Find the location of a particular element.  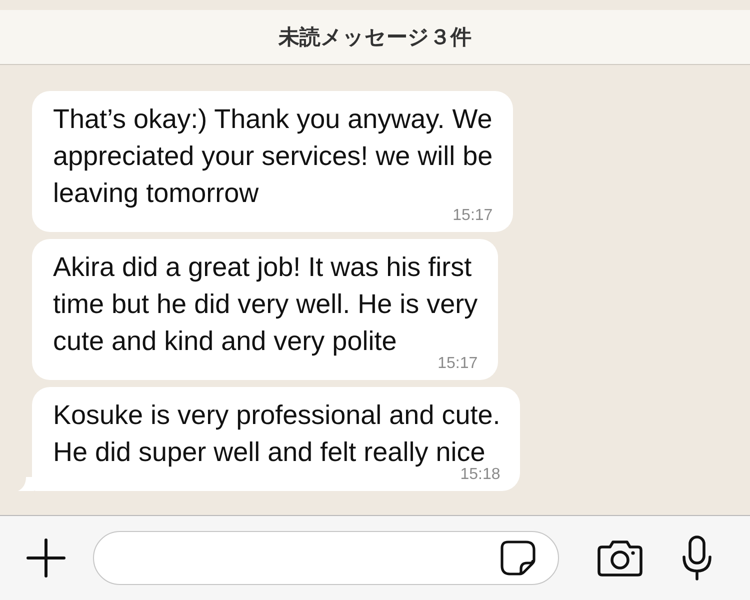

message-input-field is located at coordinates (326, 558).